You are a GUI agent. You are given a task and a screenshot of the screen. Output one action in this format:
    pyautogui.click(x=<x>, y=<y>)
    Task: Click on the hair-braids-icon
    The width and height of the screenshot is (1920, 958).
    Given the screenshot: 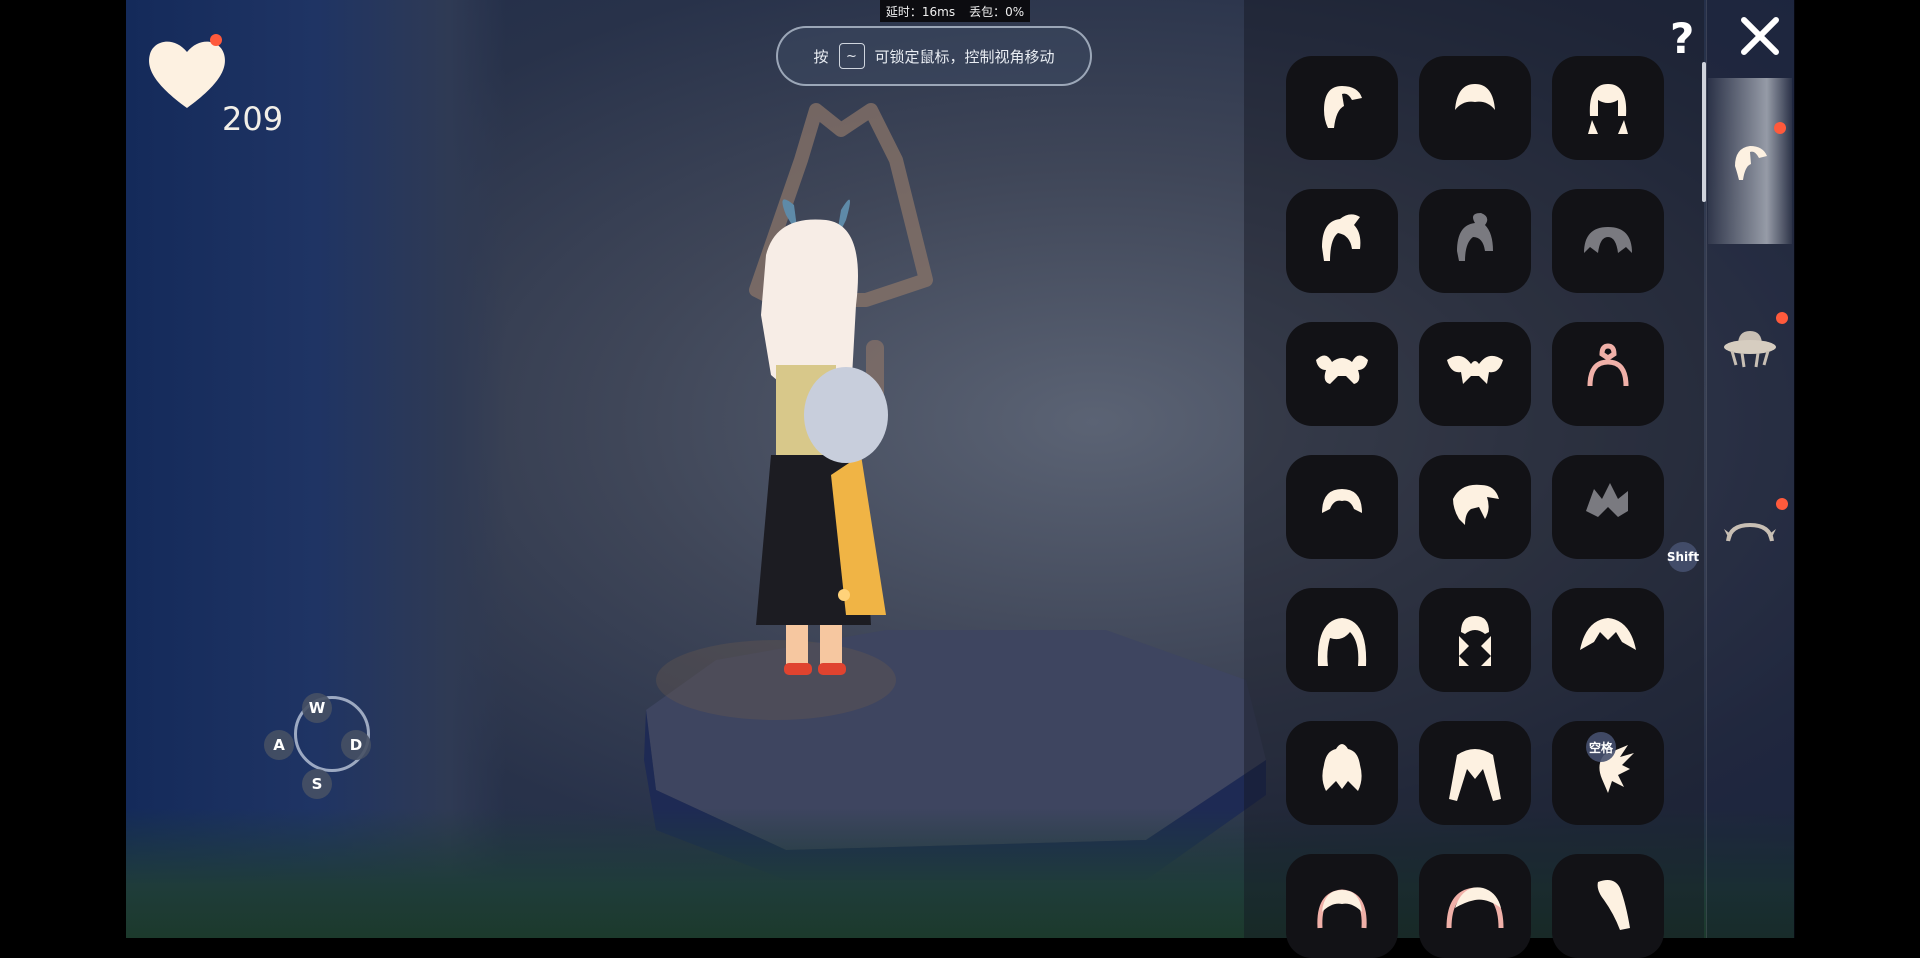 What is the action you would take?
    pyautogui.click(x=1475, y=641)
    